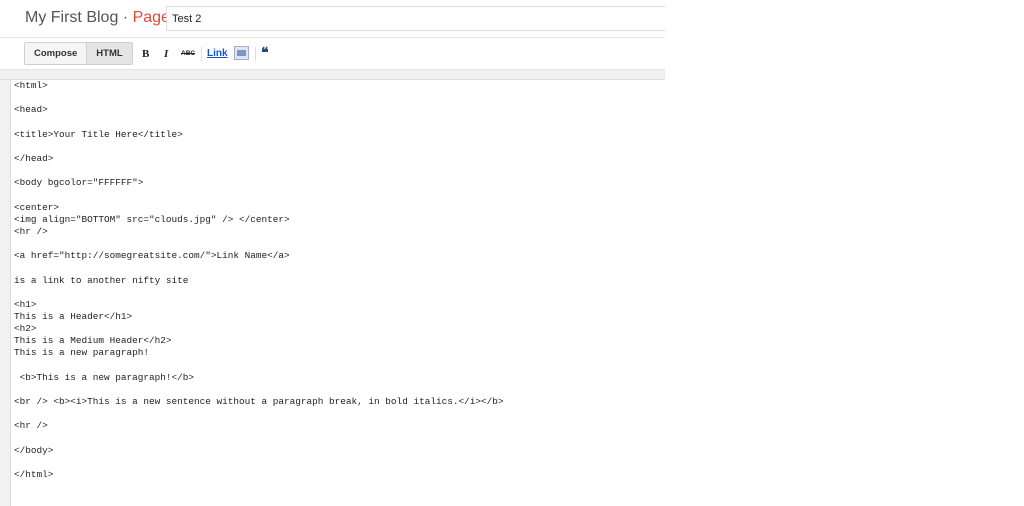 This screenshot has width=1024, height=506. I want to click on compose-mode-button: Compose, so click(56, 53).